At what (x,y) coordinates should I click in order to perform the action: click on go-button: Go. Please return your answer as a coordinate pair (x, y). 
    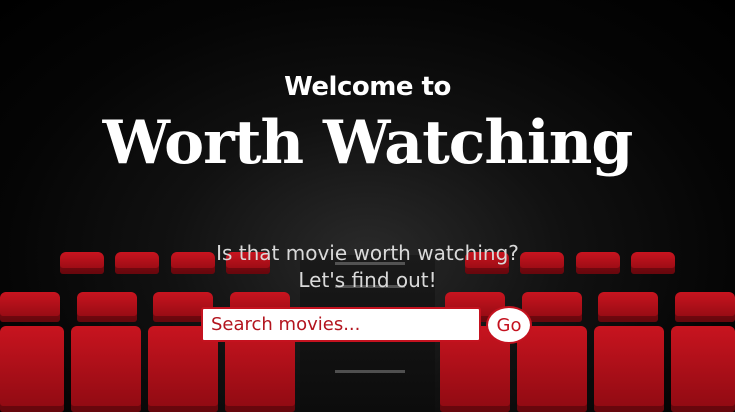
    Looking at the image, I should click on (509, 325).